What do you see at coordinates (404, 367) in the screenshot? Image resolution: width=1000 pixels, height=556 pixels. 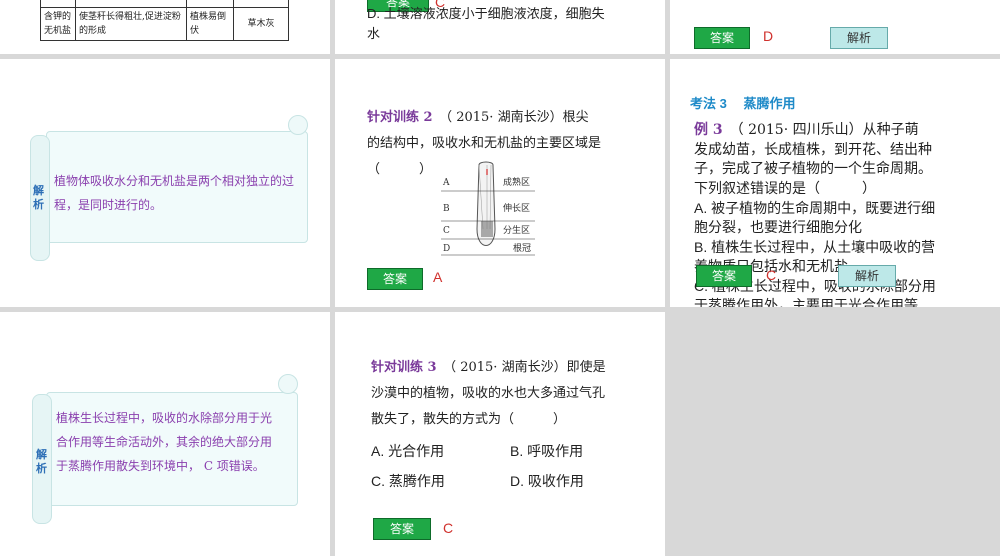 I see `question-heading: 针对训练 3` at bounding box center [404, 367].